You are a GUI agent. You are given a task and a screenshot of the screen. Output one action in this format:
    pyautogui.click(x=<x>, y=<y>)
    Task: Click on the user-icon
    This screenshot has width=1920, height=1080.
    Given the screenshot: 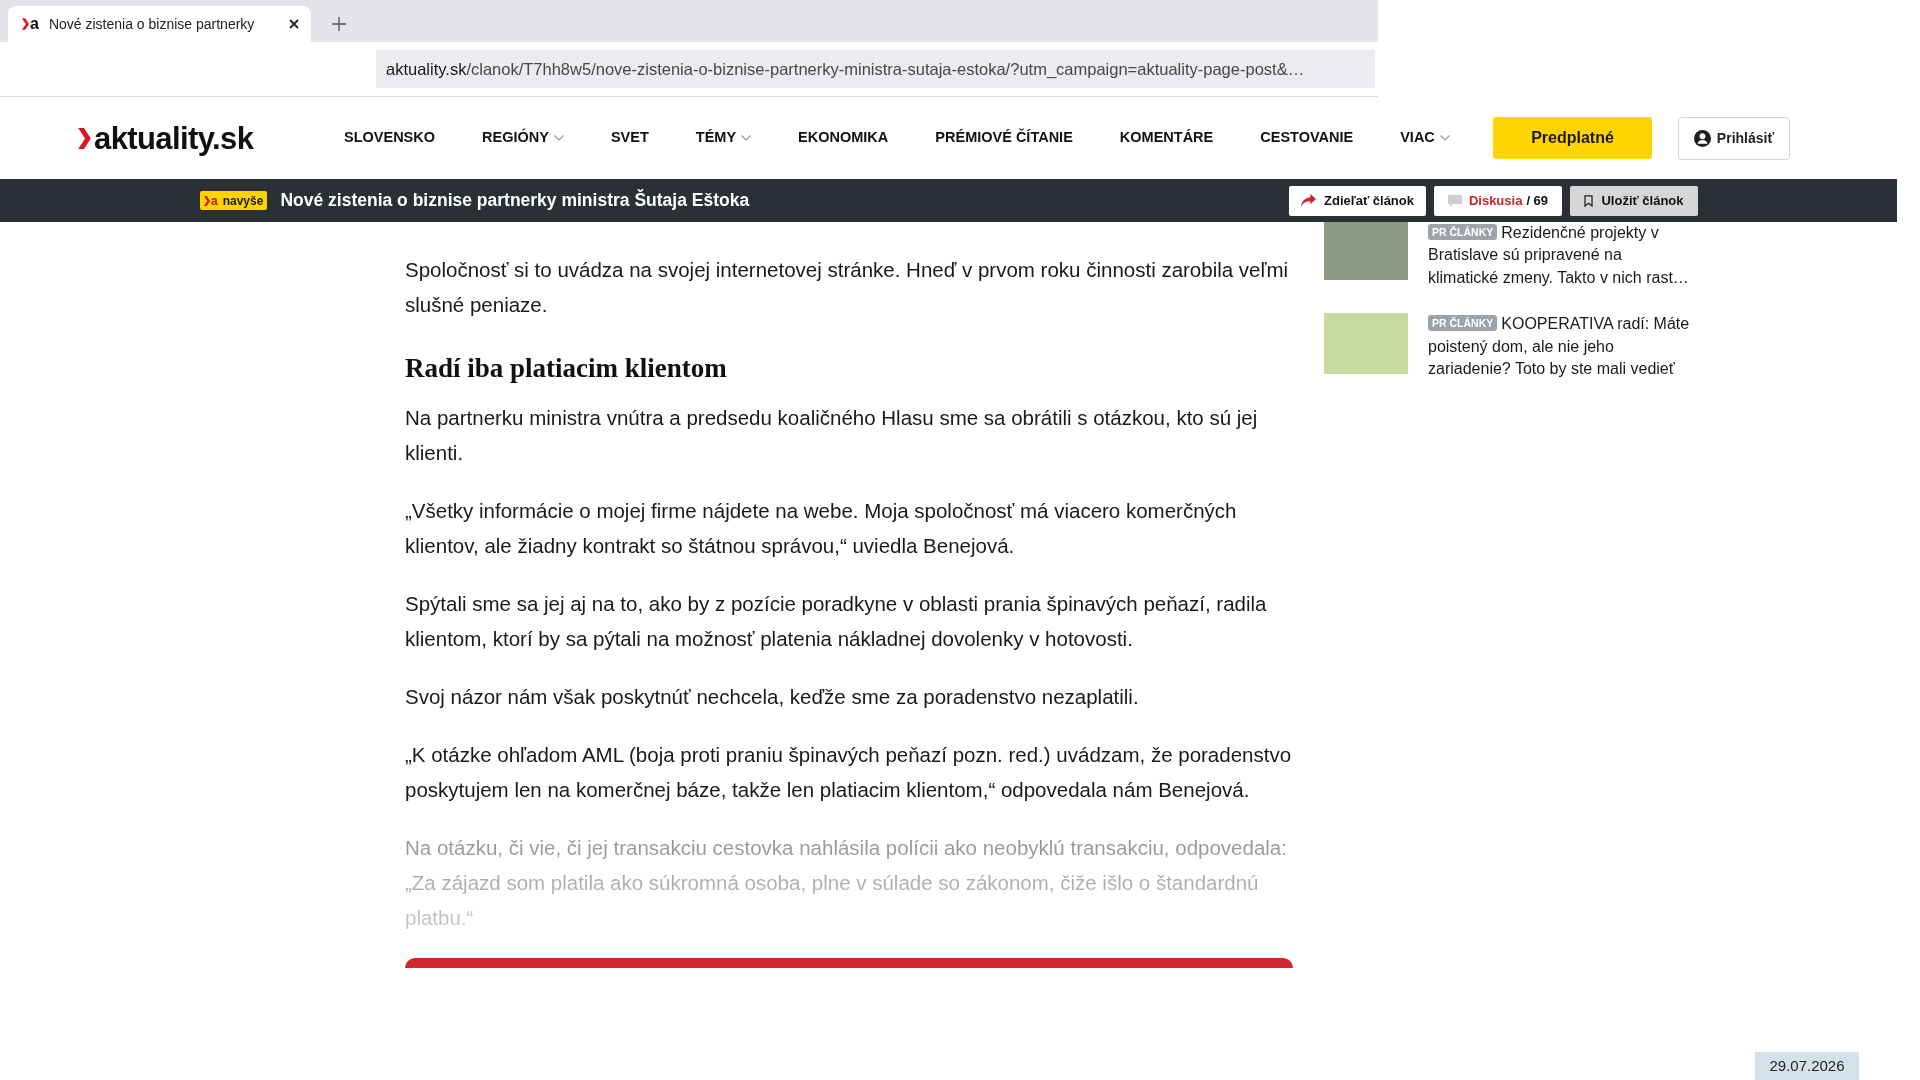 What is the action you would take?
    pyautogui.click(x=1702, y=138)
    